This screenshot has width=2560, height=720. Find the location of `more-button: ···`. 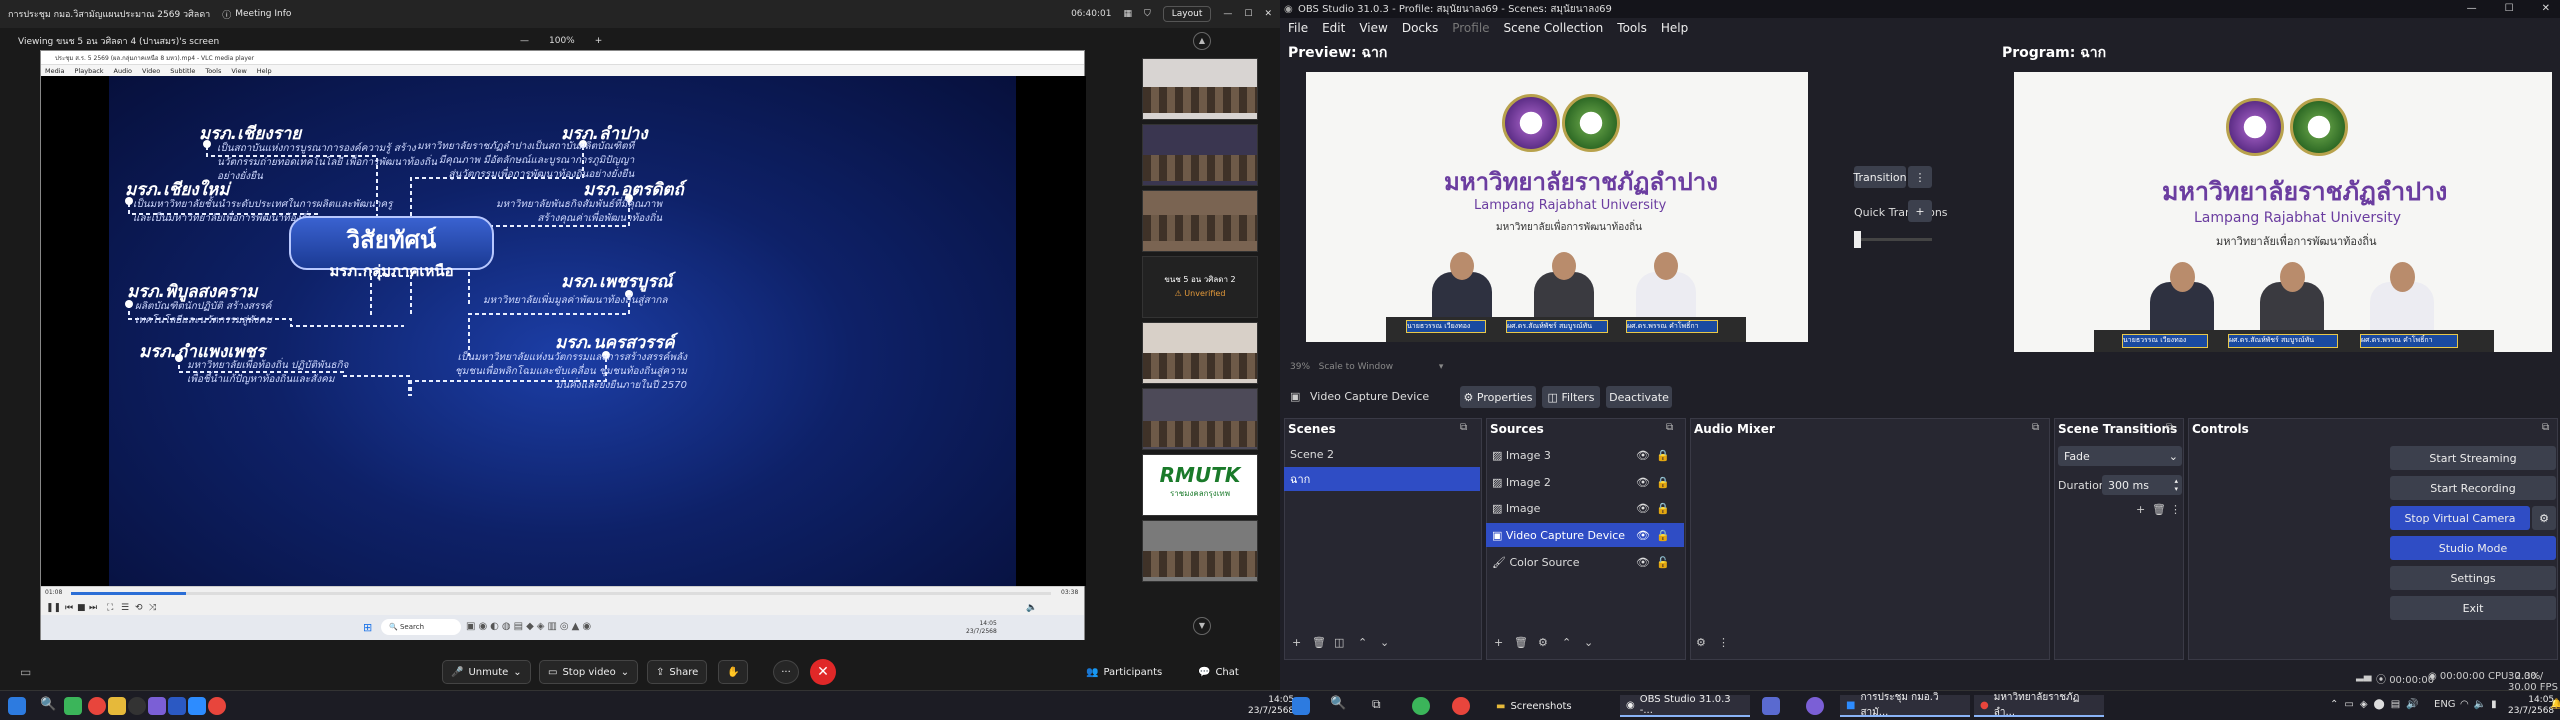

more-button: ··· is located at coordinates (786, 672).